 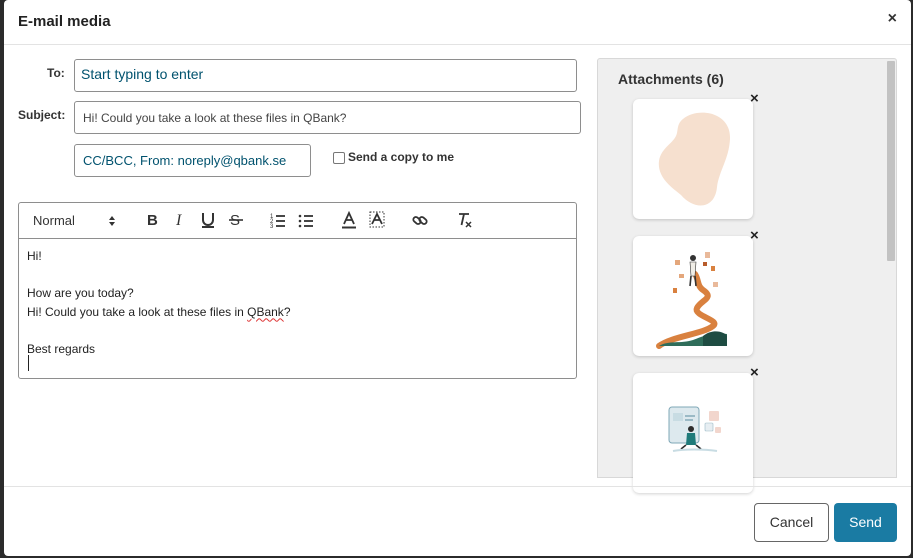 I want to click on attachments-title: Attachments (6), so click(x=671, y=79).